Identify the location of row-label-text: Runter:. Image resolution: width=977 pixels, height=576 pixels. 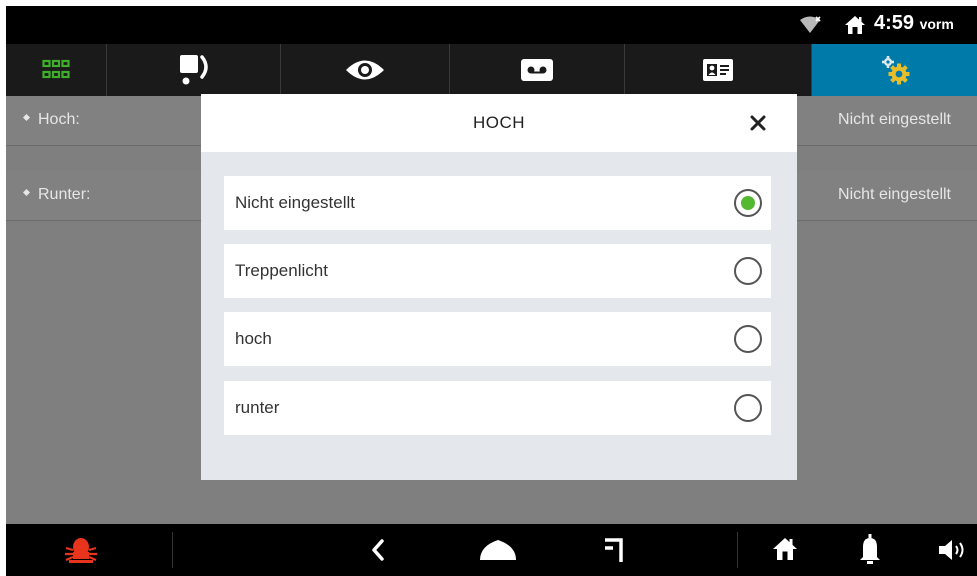
(64, 194).